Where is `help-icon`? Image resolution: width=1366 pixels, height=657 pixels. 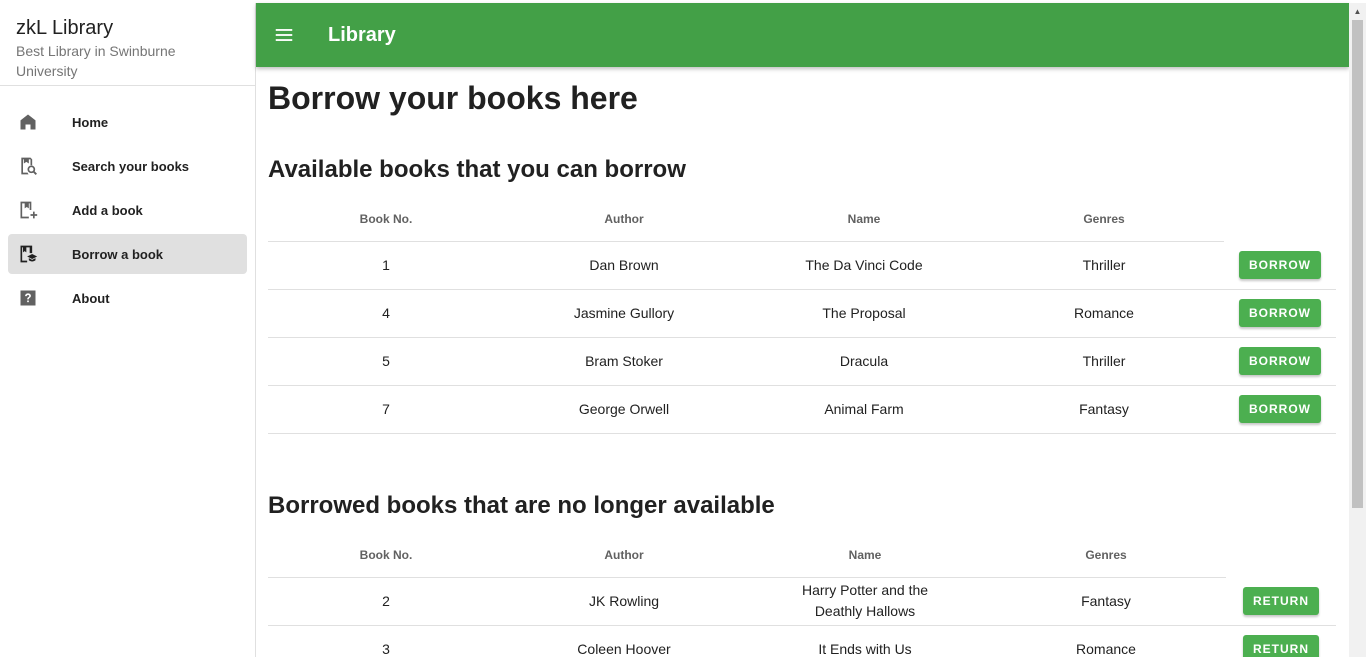 help-icon is located at coordinates (28, 298).